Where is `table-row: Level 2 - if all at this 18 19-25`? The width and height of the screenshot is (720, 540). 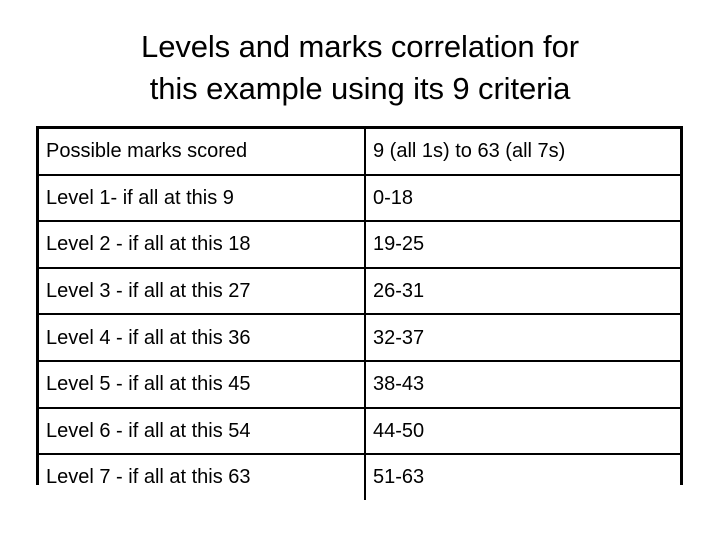
table-row: Level 2 - if all at this 18 19-25 is located at coordinates (359, 245).